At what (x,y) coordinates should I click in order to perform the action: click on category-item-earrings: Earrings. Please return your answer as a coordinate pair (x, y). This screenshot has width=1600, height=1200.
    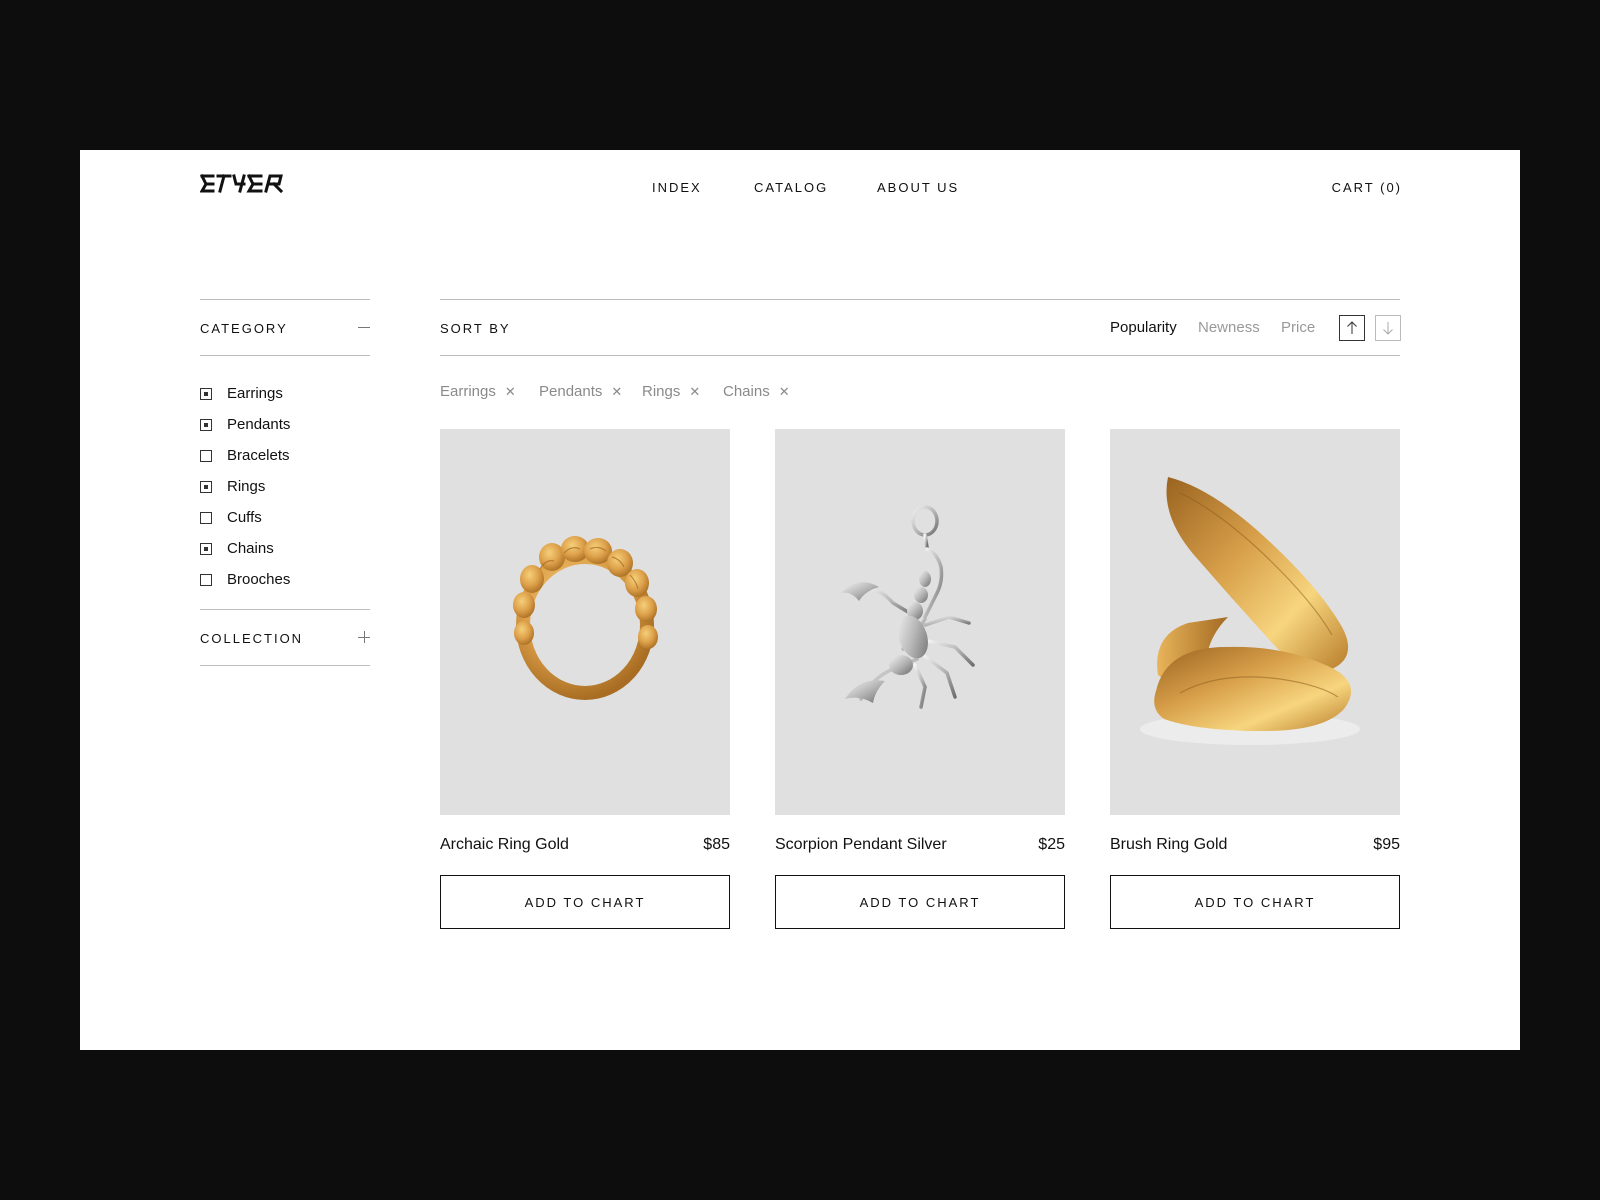
    Looking at the image, I should click on (285, 393).